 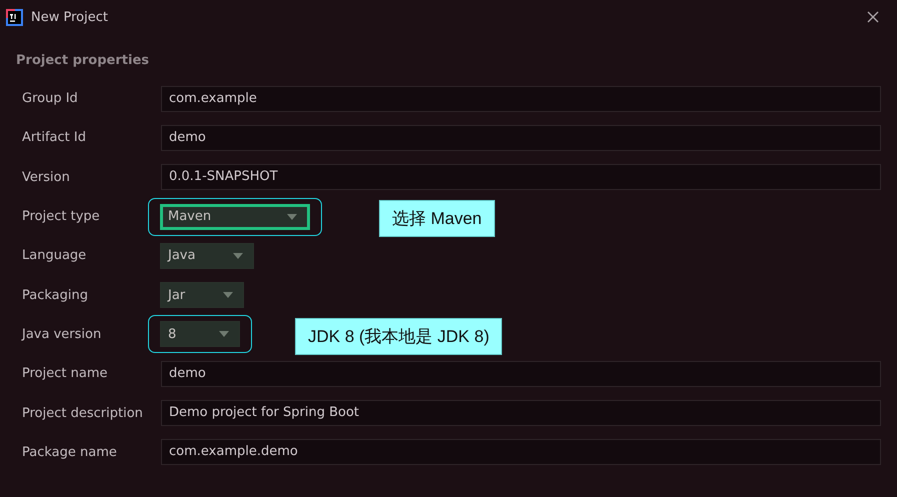 What do you see at coordinates (14, 17) in the screenshot?
I see `app-icon` at bounding box center [14, 17].